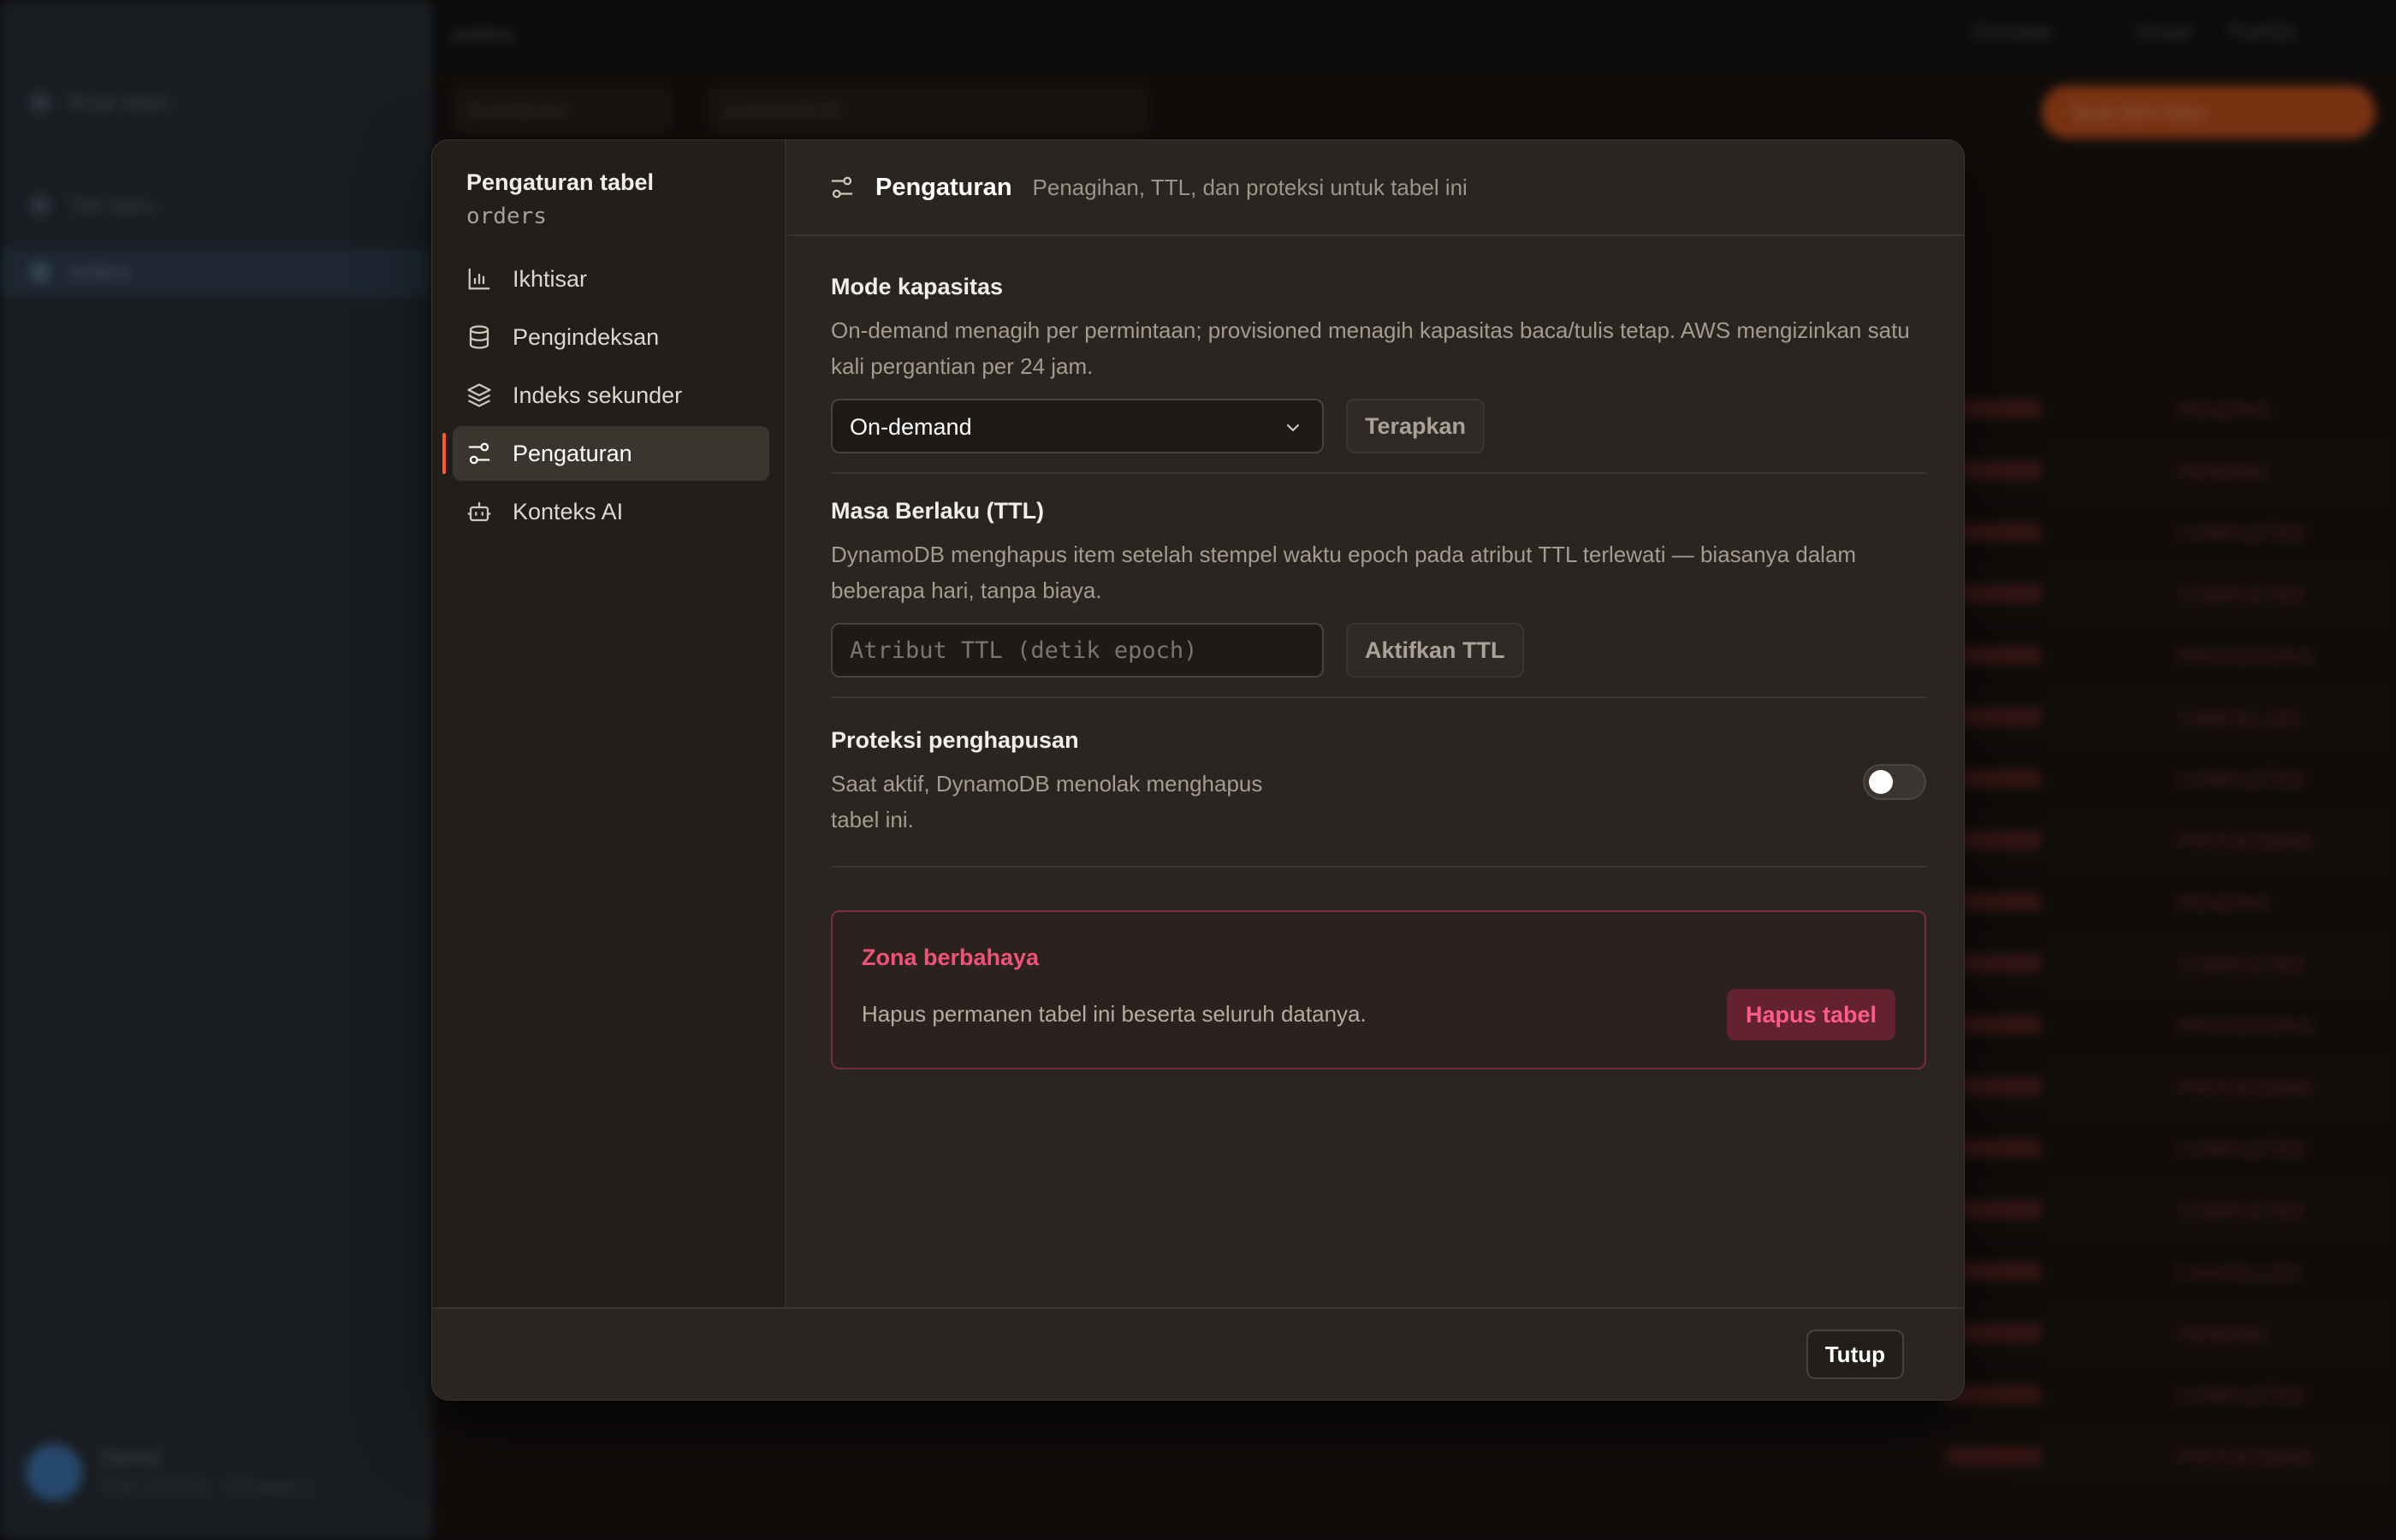 The height and width of the screenshot is (1540, 2396). What do you see at coordinates (1881, 782) in the screenshot?
I see `toggle-knob` at bounding box center [1881, 782].